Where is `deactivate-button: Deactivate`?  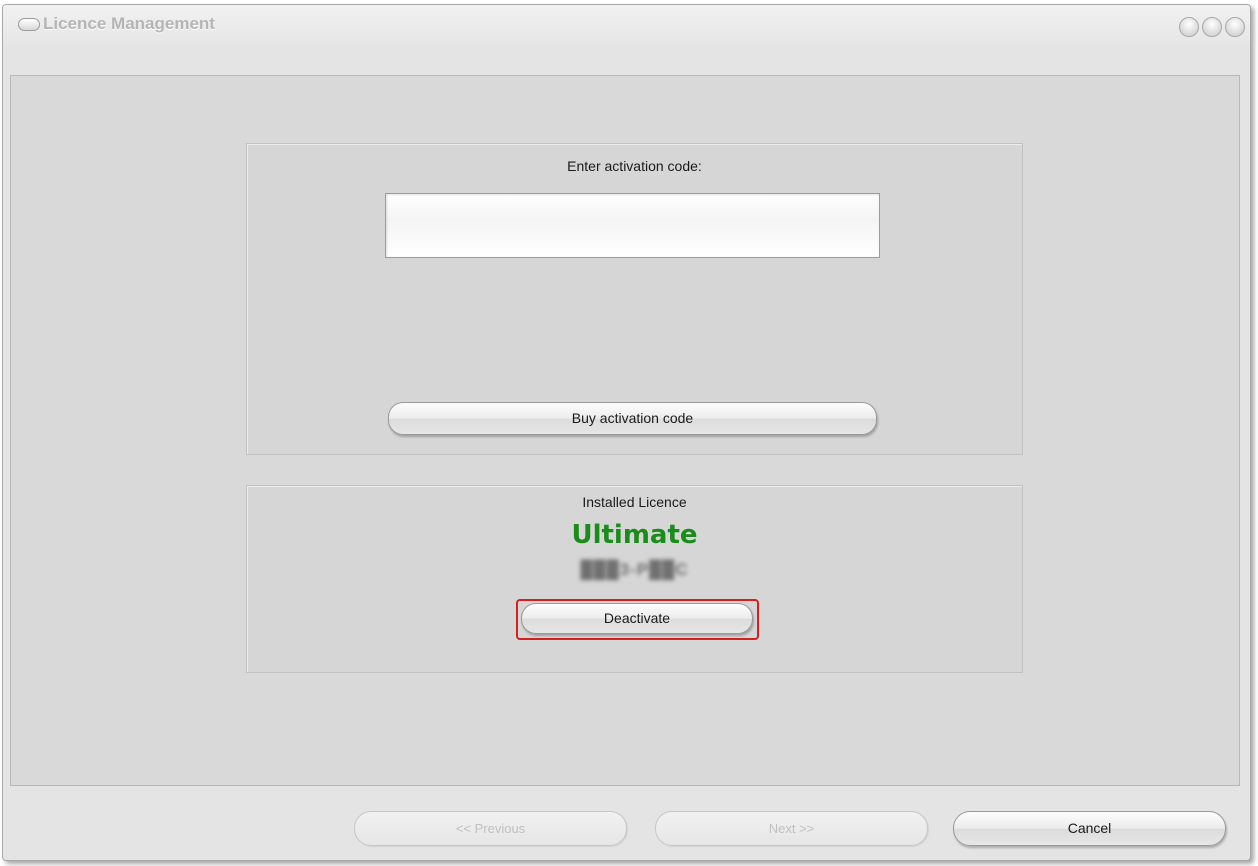 deactivate-button: Deactivate is located at coordinates (637, 618).